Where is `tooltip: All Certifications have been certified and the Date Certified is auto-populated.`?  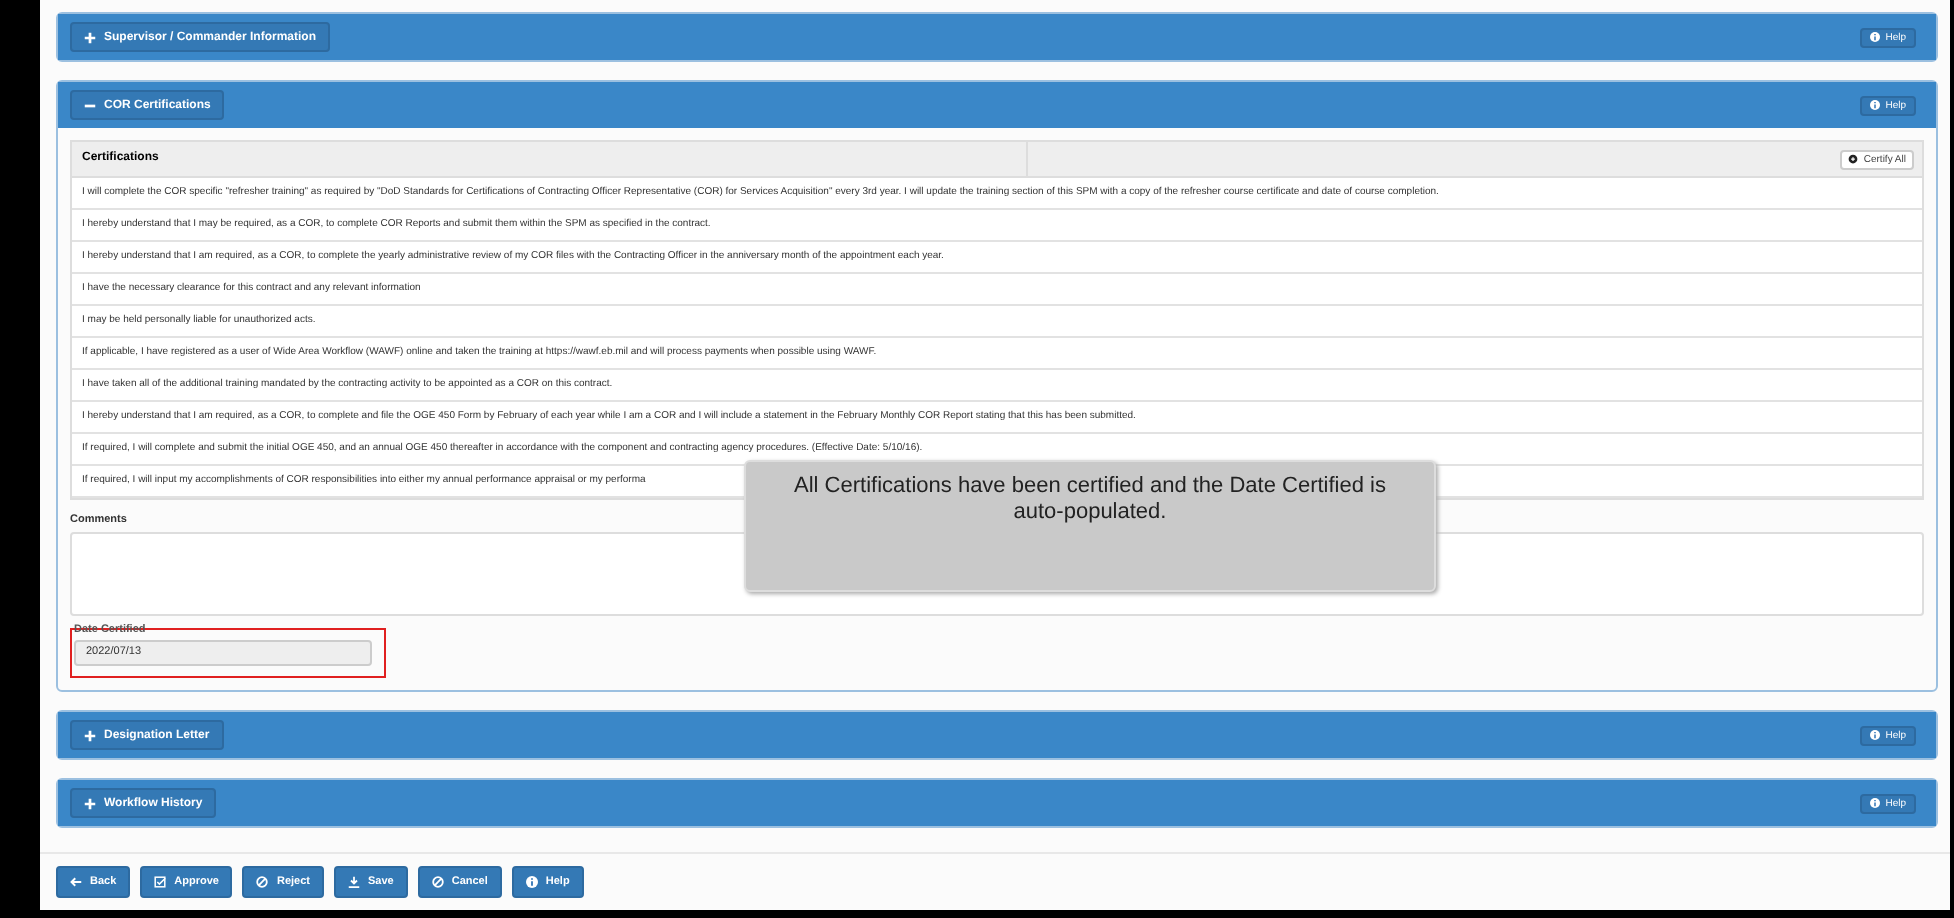
tooltip: All Certifications have been certified and the Date Certified is auto-populated. is located at coordinates (1090, 526).